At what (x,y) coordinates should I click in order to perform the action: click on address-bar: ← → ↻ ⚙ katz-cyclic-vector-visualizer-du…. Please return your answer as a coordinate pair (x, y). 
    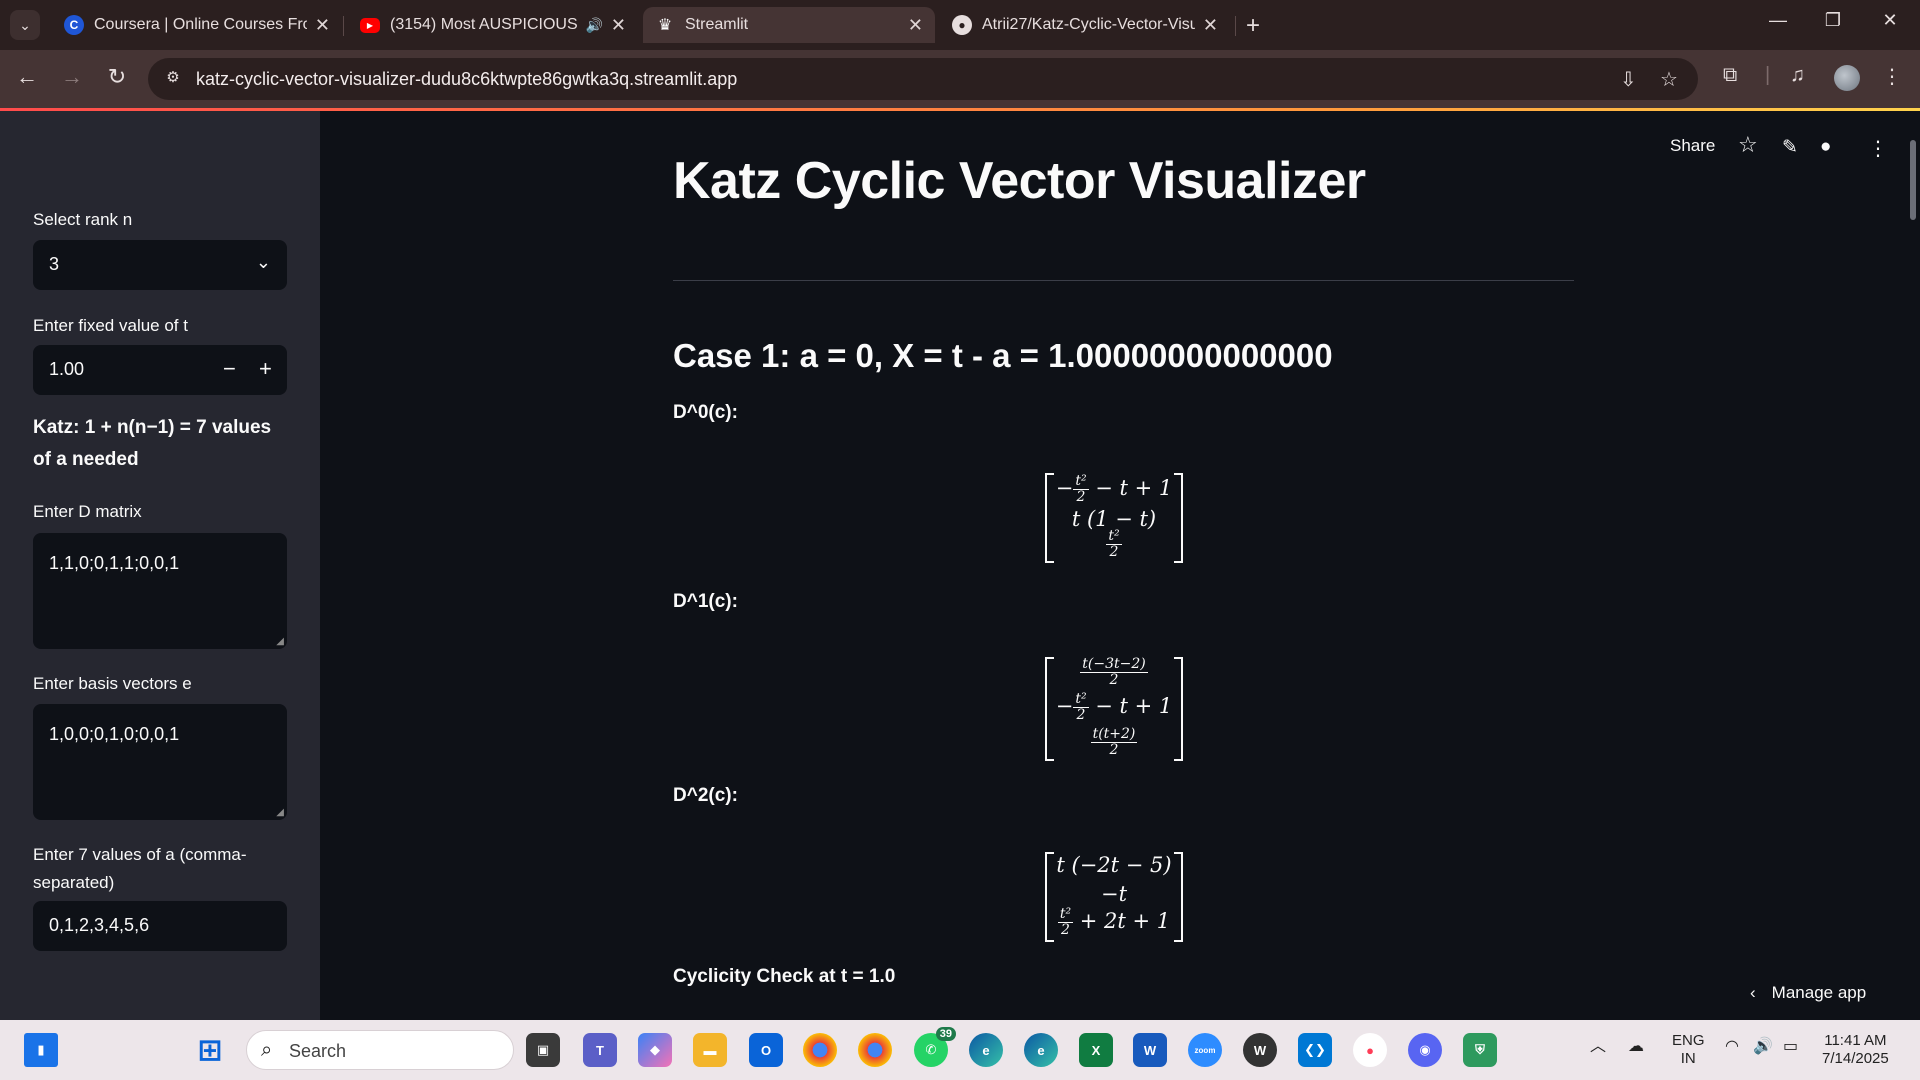
    Looking at the image, I should click on (960, 79).